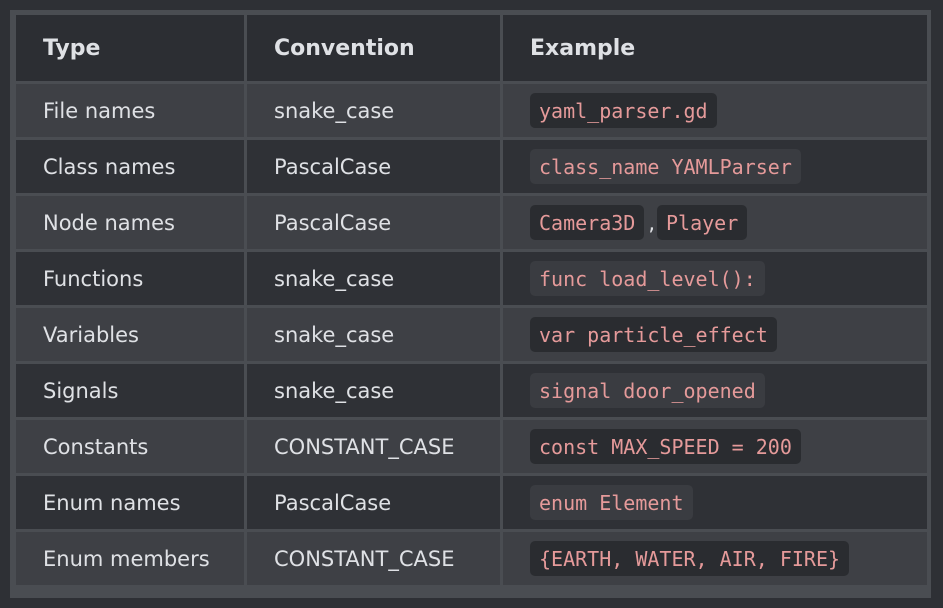 This screenshot has width=943, height=608. What do you see at coordinates (130, 278) in the screenshot?
I see `type-cell: Functions` at bounding box center [130, 278].